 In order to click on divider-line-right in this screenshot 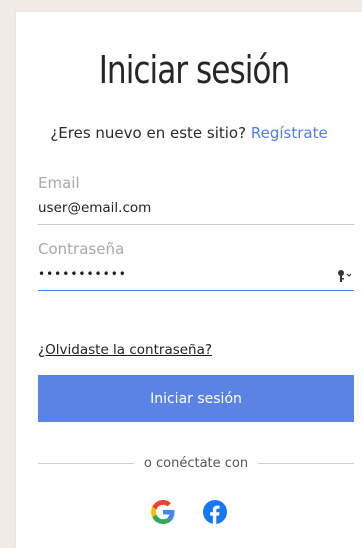, I will do `click(306, 463)`.